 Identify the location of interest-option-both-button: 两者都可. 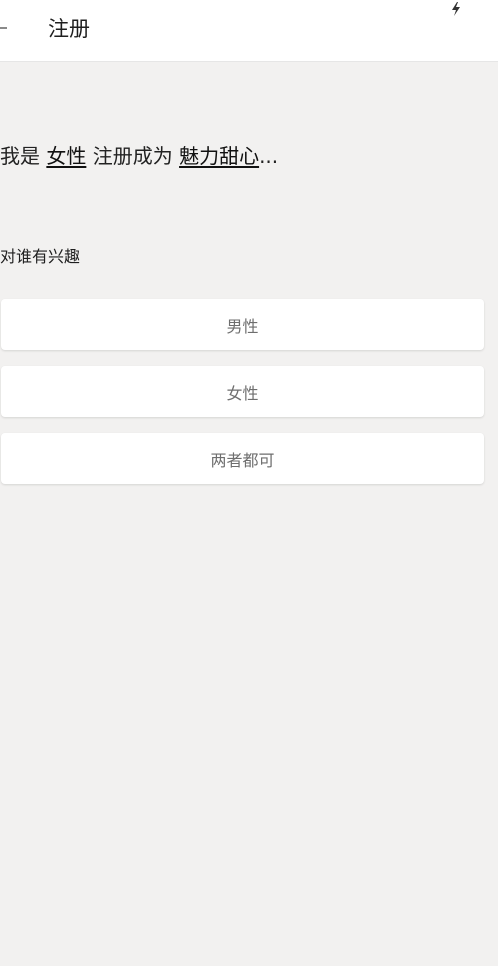
(242, 458).